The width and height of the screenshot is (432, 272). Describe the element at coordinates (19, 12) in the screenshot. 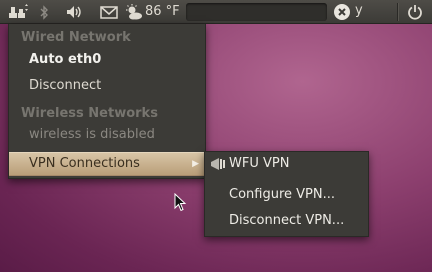

I see `network-icon` at that location.